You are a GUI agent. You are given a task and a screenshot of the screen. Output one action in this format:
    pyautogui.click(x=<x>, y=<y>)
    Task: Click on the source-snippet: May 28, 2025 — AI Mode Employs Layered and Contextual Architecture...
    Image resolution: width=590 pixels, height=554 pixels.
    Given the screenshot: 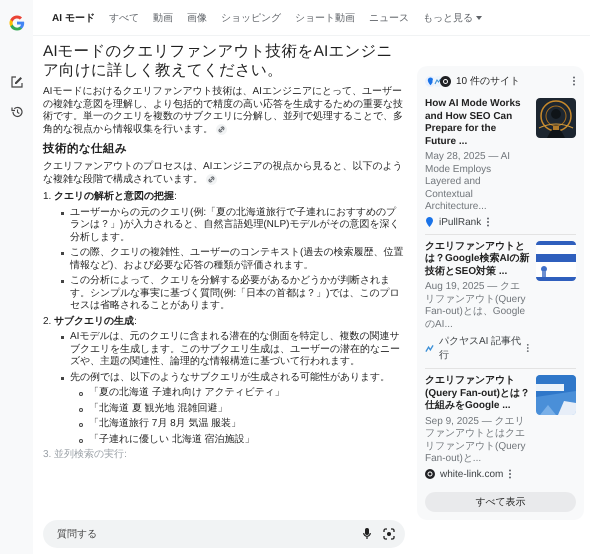 What is the action you would take?
    pyautogui.click(x=468, y=182)
    